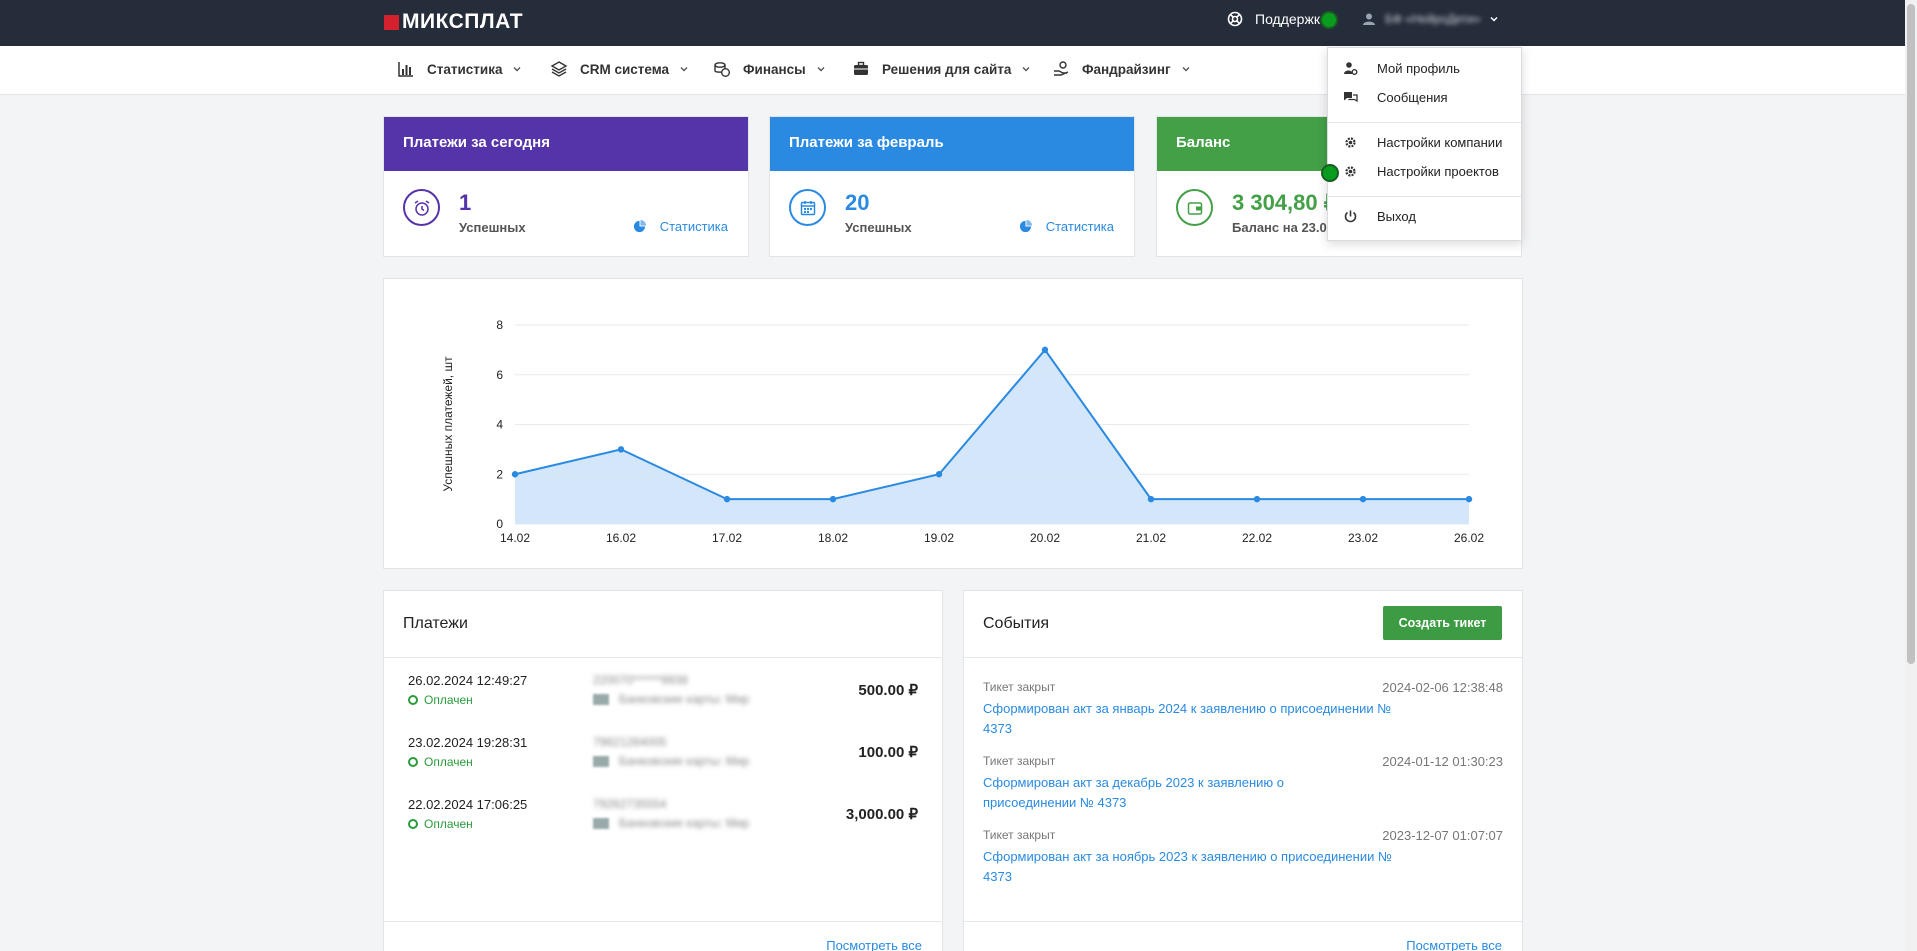 The width and height of the screenshot is (1917, 951). Describe the element at coordinates (1469, 538) in the screenshot. I see `x-tick-label: 26.02` at that location.